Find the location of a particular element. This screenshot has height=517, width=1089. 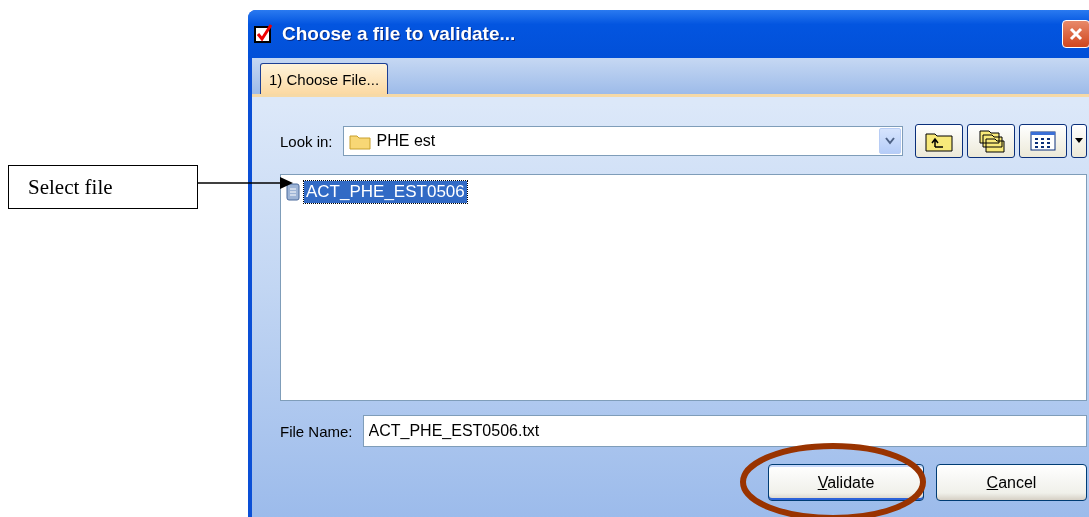

list-view-icon is located at coordinates (1043, 141).